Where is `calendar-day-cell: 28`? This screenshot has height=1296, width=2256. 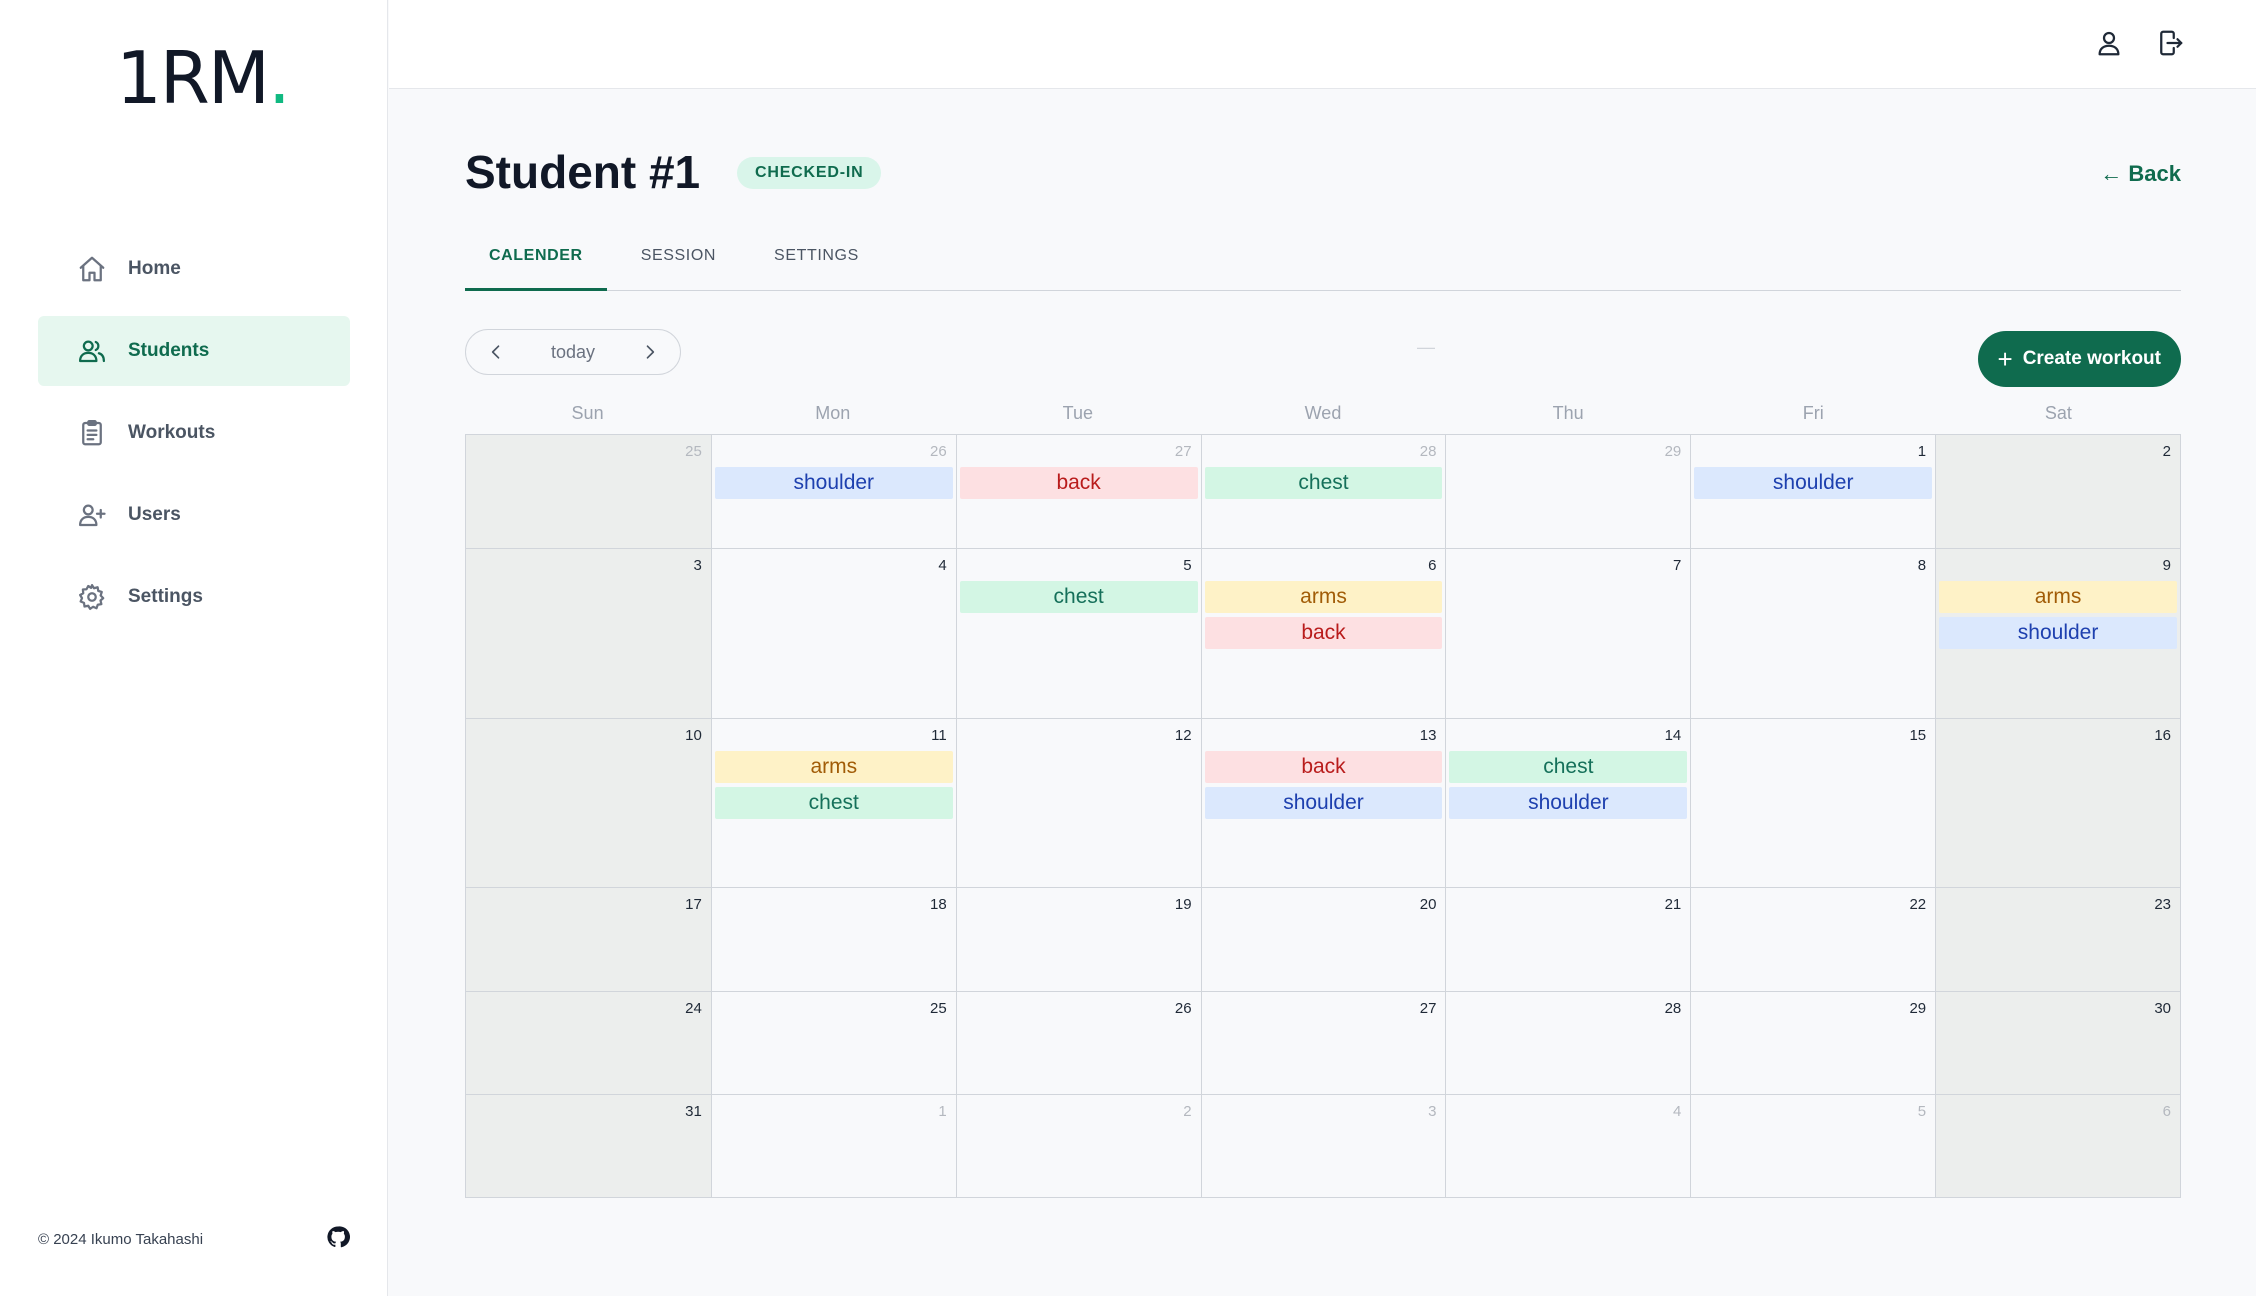
calendar-day-cell: 28 is located at coordinates (1568, 1043).